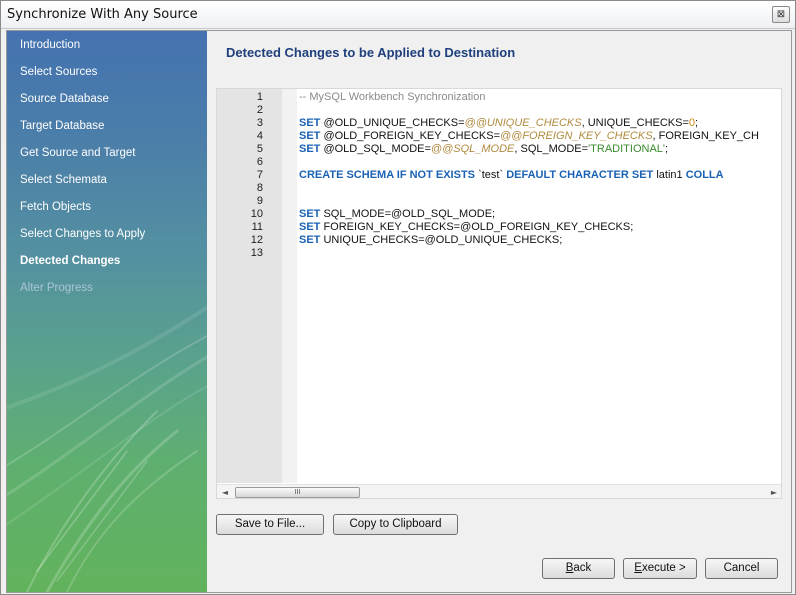 This screenshot has width=796, height=595. What do you see at coordinates (297, 492) in the screenshot?
I see `scrollbar-thumb: III` at bounding box center [297, 492].